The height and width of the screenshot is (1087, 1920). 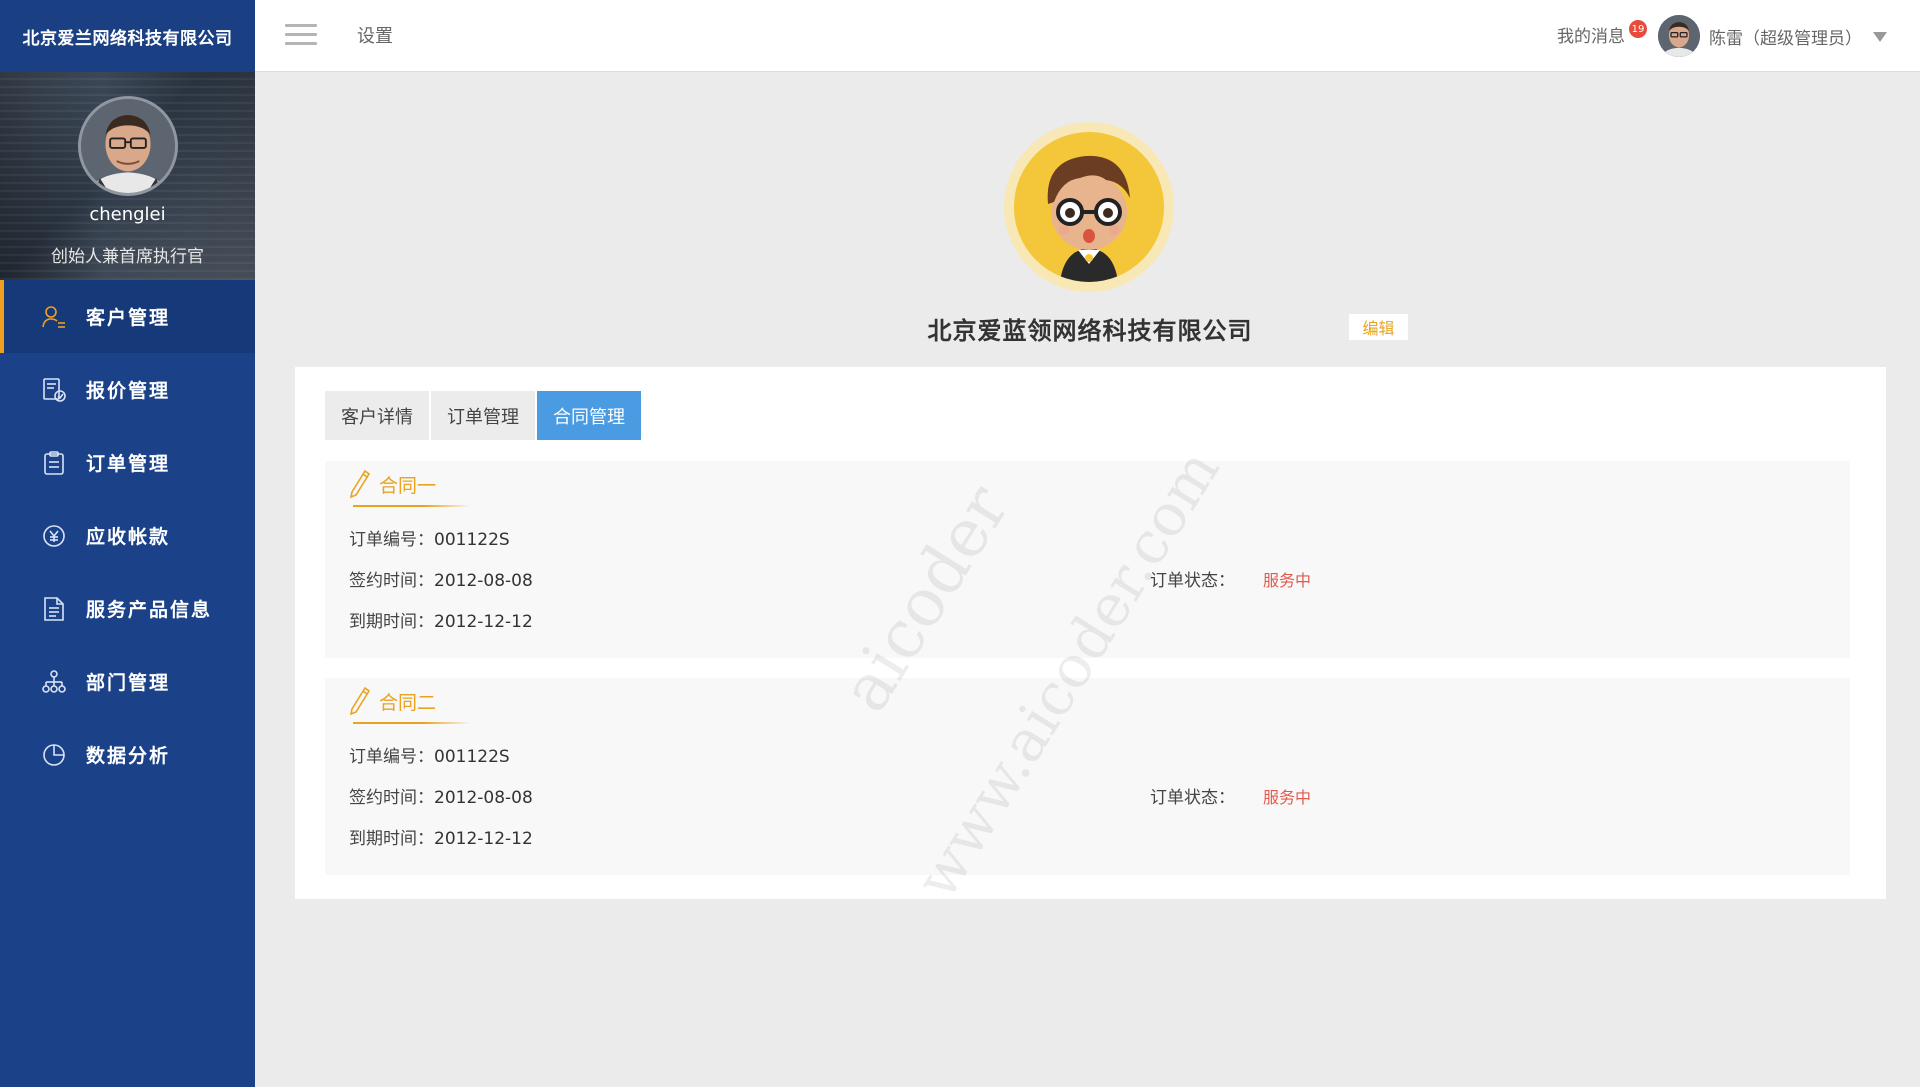 I want to click on user-name: 陈雷（超级管理员）, so click(x=1785, y=36).